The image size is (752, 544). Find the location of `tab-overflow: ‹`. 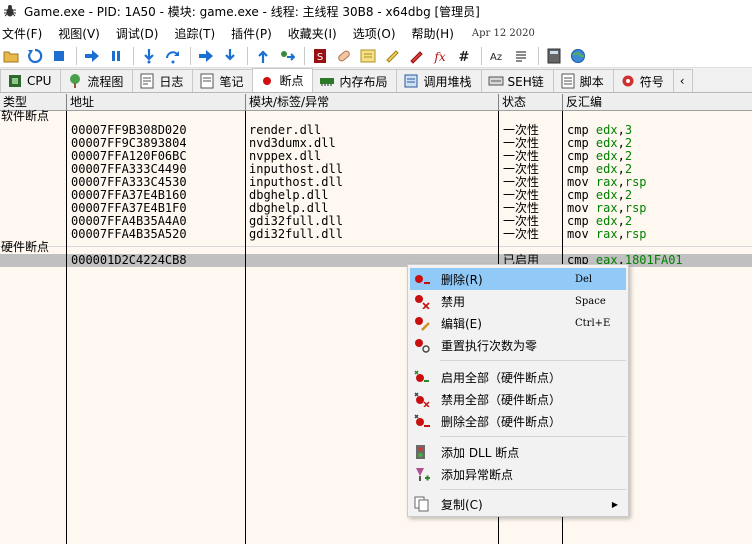

tab-overflow: ‹ is located at coordinates (682, 80).